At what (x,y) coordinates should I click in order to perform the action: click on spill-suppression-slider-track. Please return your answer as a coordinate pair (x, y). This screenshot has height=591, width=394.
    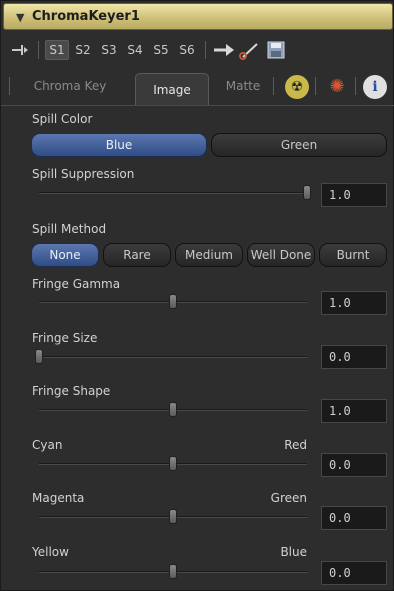
    Looking at the image, I should click on (173, 193).